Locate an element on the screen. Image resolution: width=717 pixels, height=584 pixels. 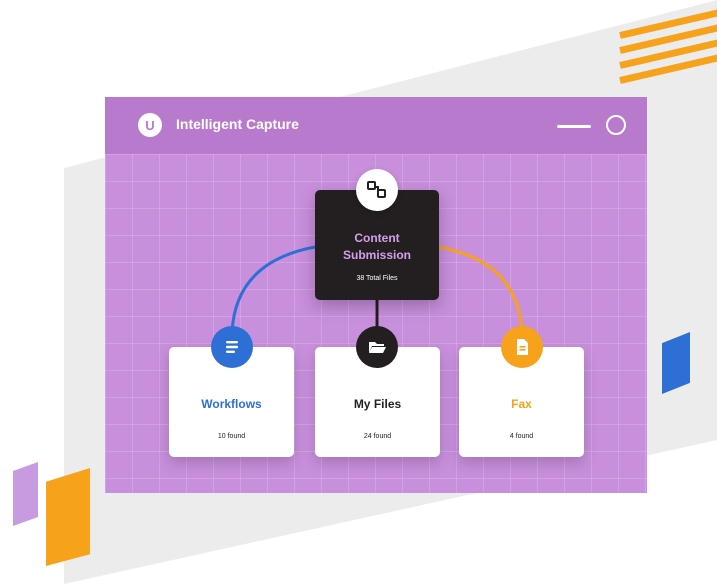
decor-orange-shape is located at coordinates (68, 517).